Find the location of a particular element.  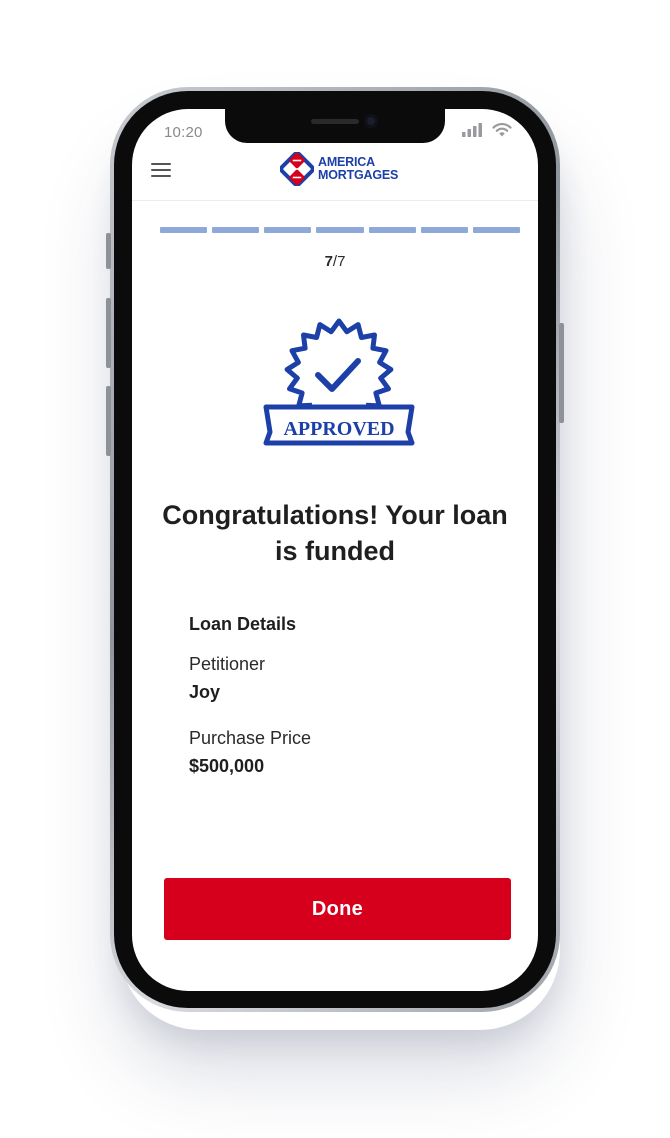

cellular-signal-icon is located at coordinates (472, 130).